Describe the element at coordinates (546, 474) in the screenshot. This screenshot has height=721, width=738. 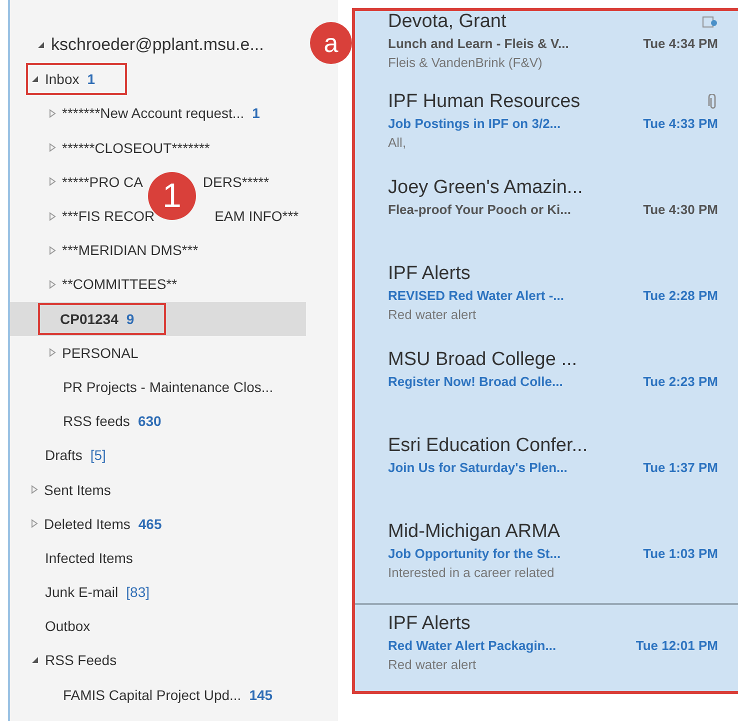
I see `message-item: Esri Education Confer... Join Us for Saturday's Plen... Tue 1:37 PM` at that location.